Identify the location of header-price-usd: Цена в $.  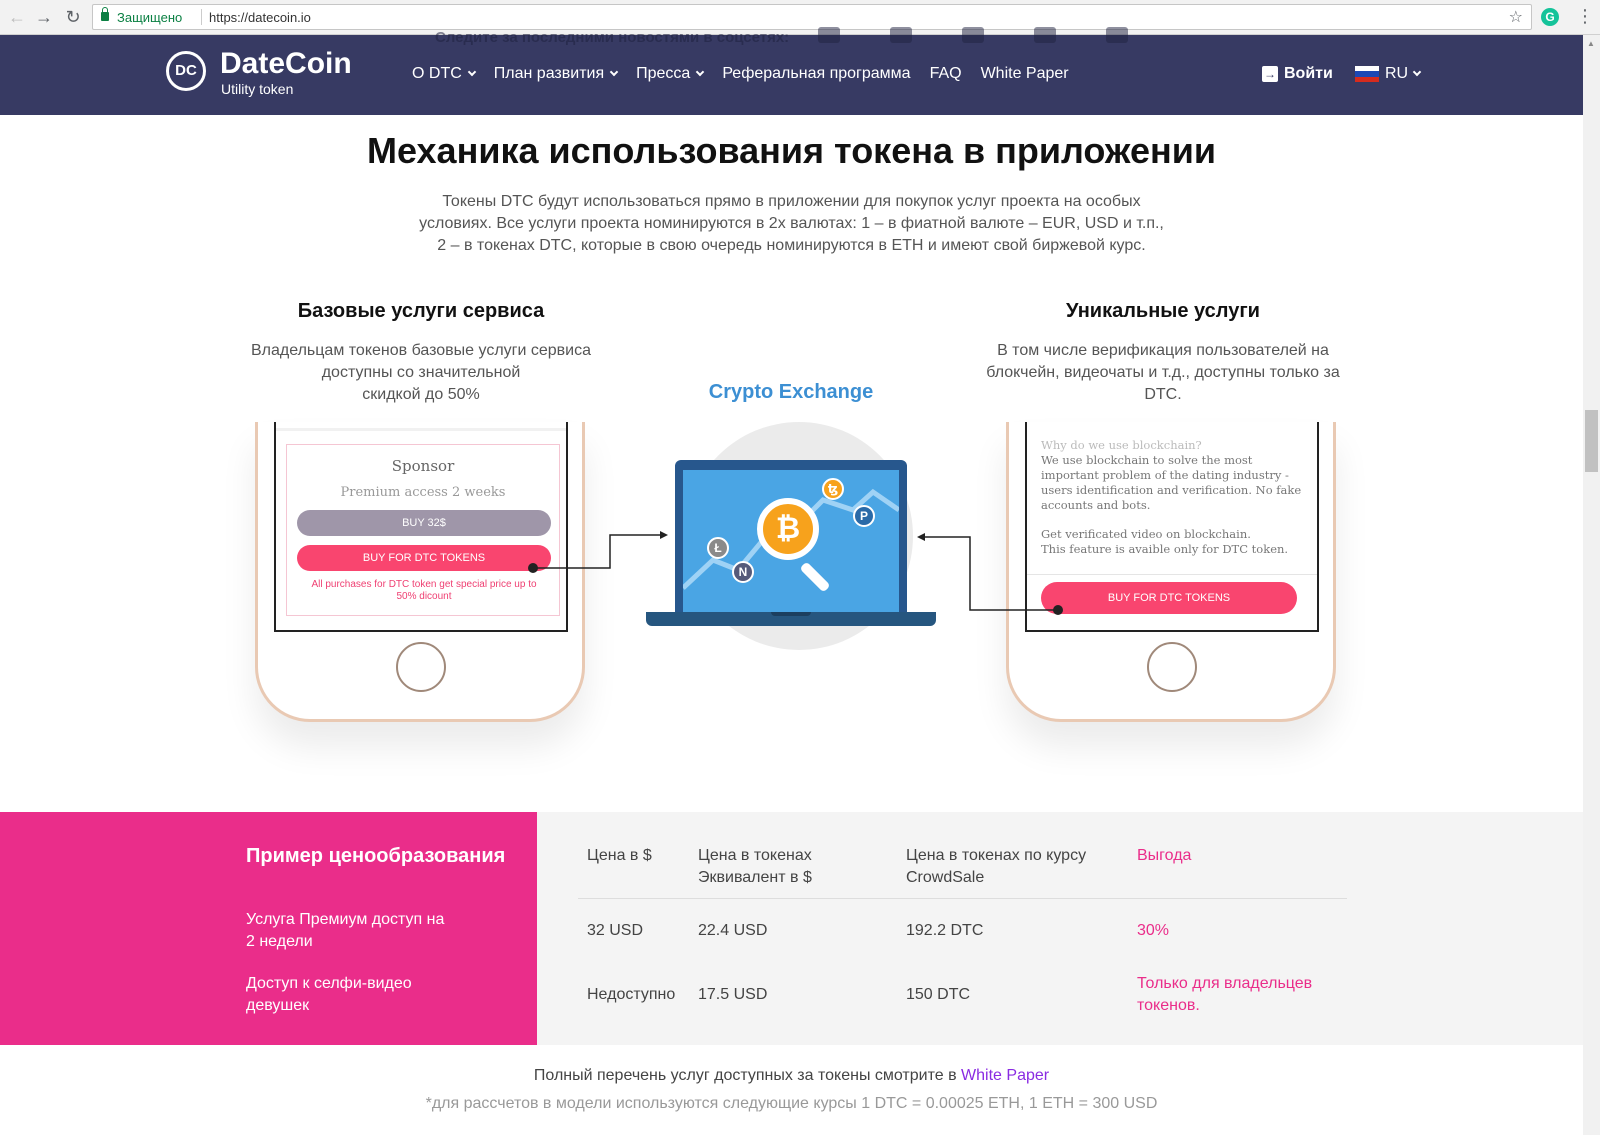
(619, 855).